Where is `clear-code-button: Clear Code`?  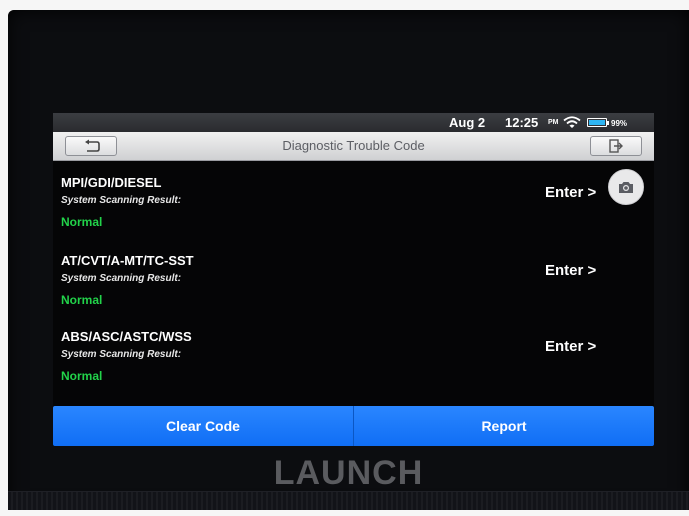 clear-code-button: Clear Code is located at coordinates (203, 426).